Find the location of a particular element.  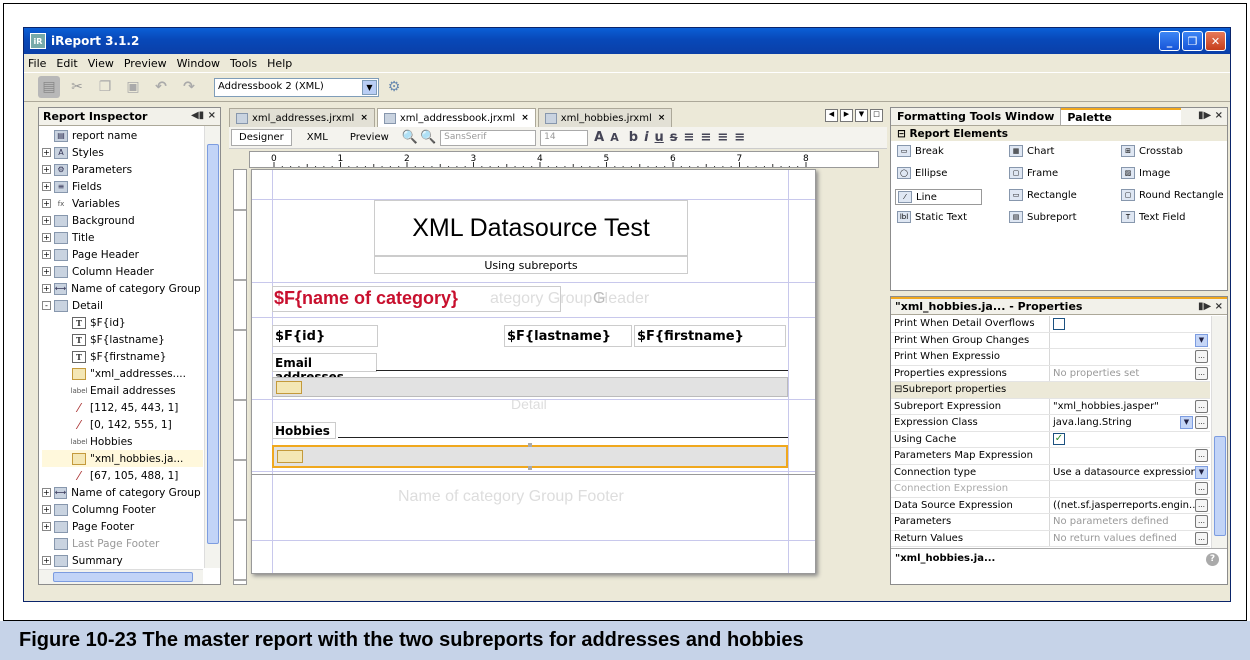

menu-help: Help is located at coordinates (279, 63).